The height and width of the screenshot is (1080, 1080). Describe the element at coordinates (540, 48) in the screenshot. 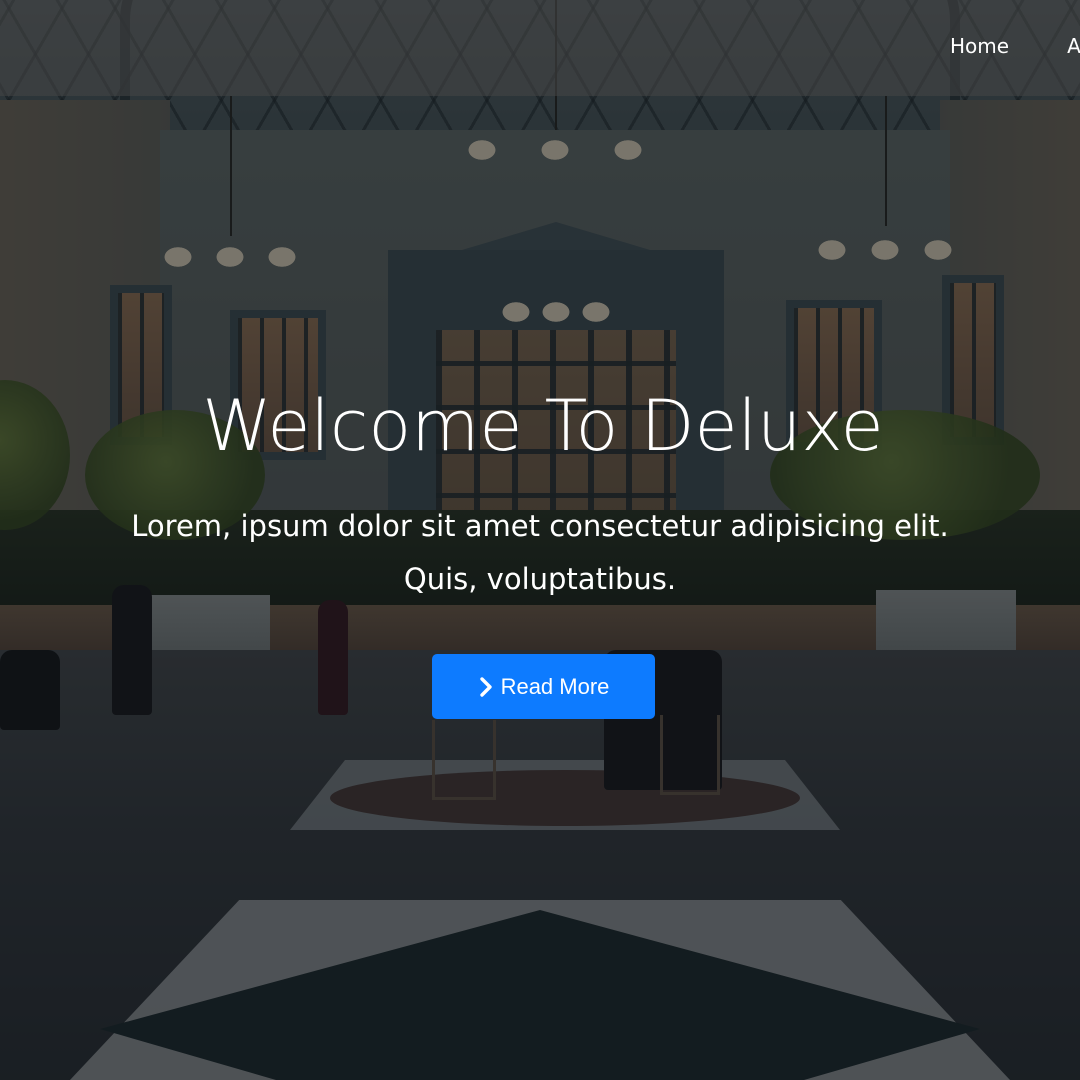

I see `navbar: Home A` at that location.